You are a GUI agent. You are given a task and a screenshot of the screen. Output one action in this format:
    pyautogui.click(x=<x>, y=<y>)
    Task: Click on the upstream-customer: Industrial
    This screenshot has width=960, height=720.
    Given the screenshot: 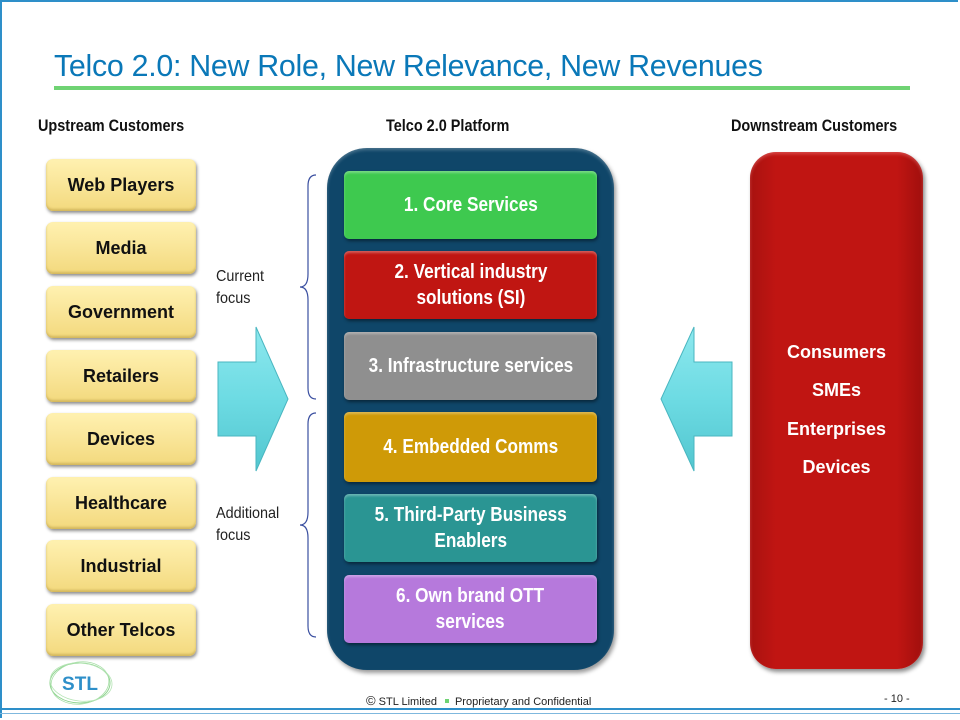 What is the action you would take?
    pyautogui.click(x=121, y=566)
    